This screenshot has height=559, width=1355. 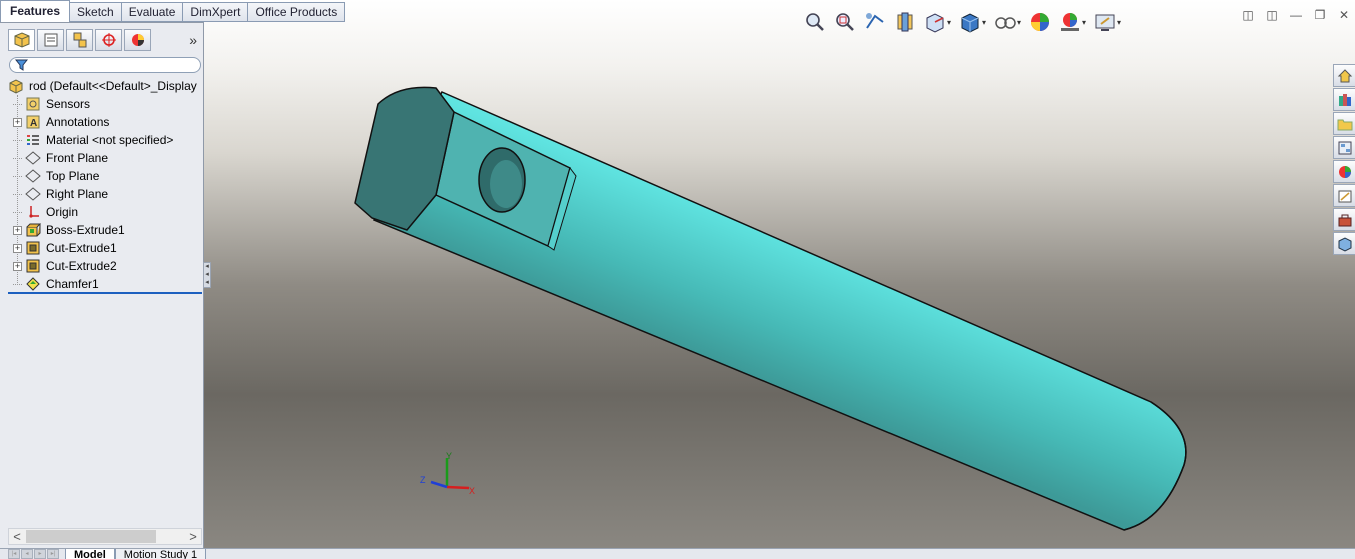 I want to click on view-orientation-icon, so click(x=935, y=22).